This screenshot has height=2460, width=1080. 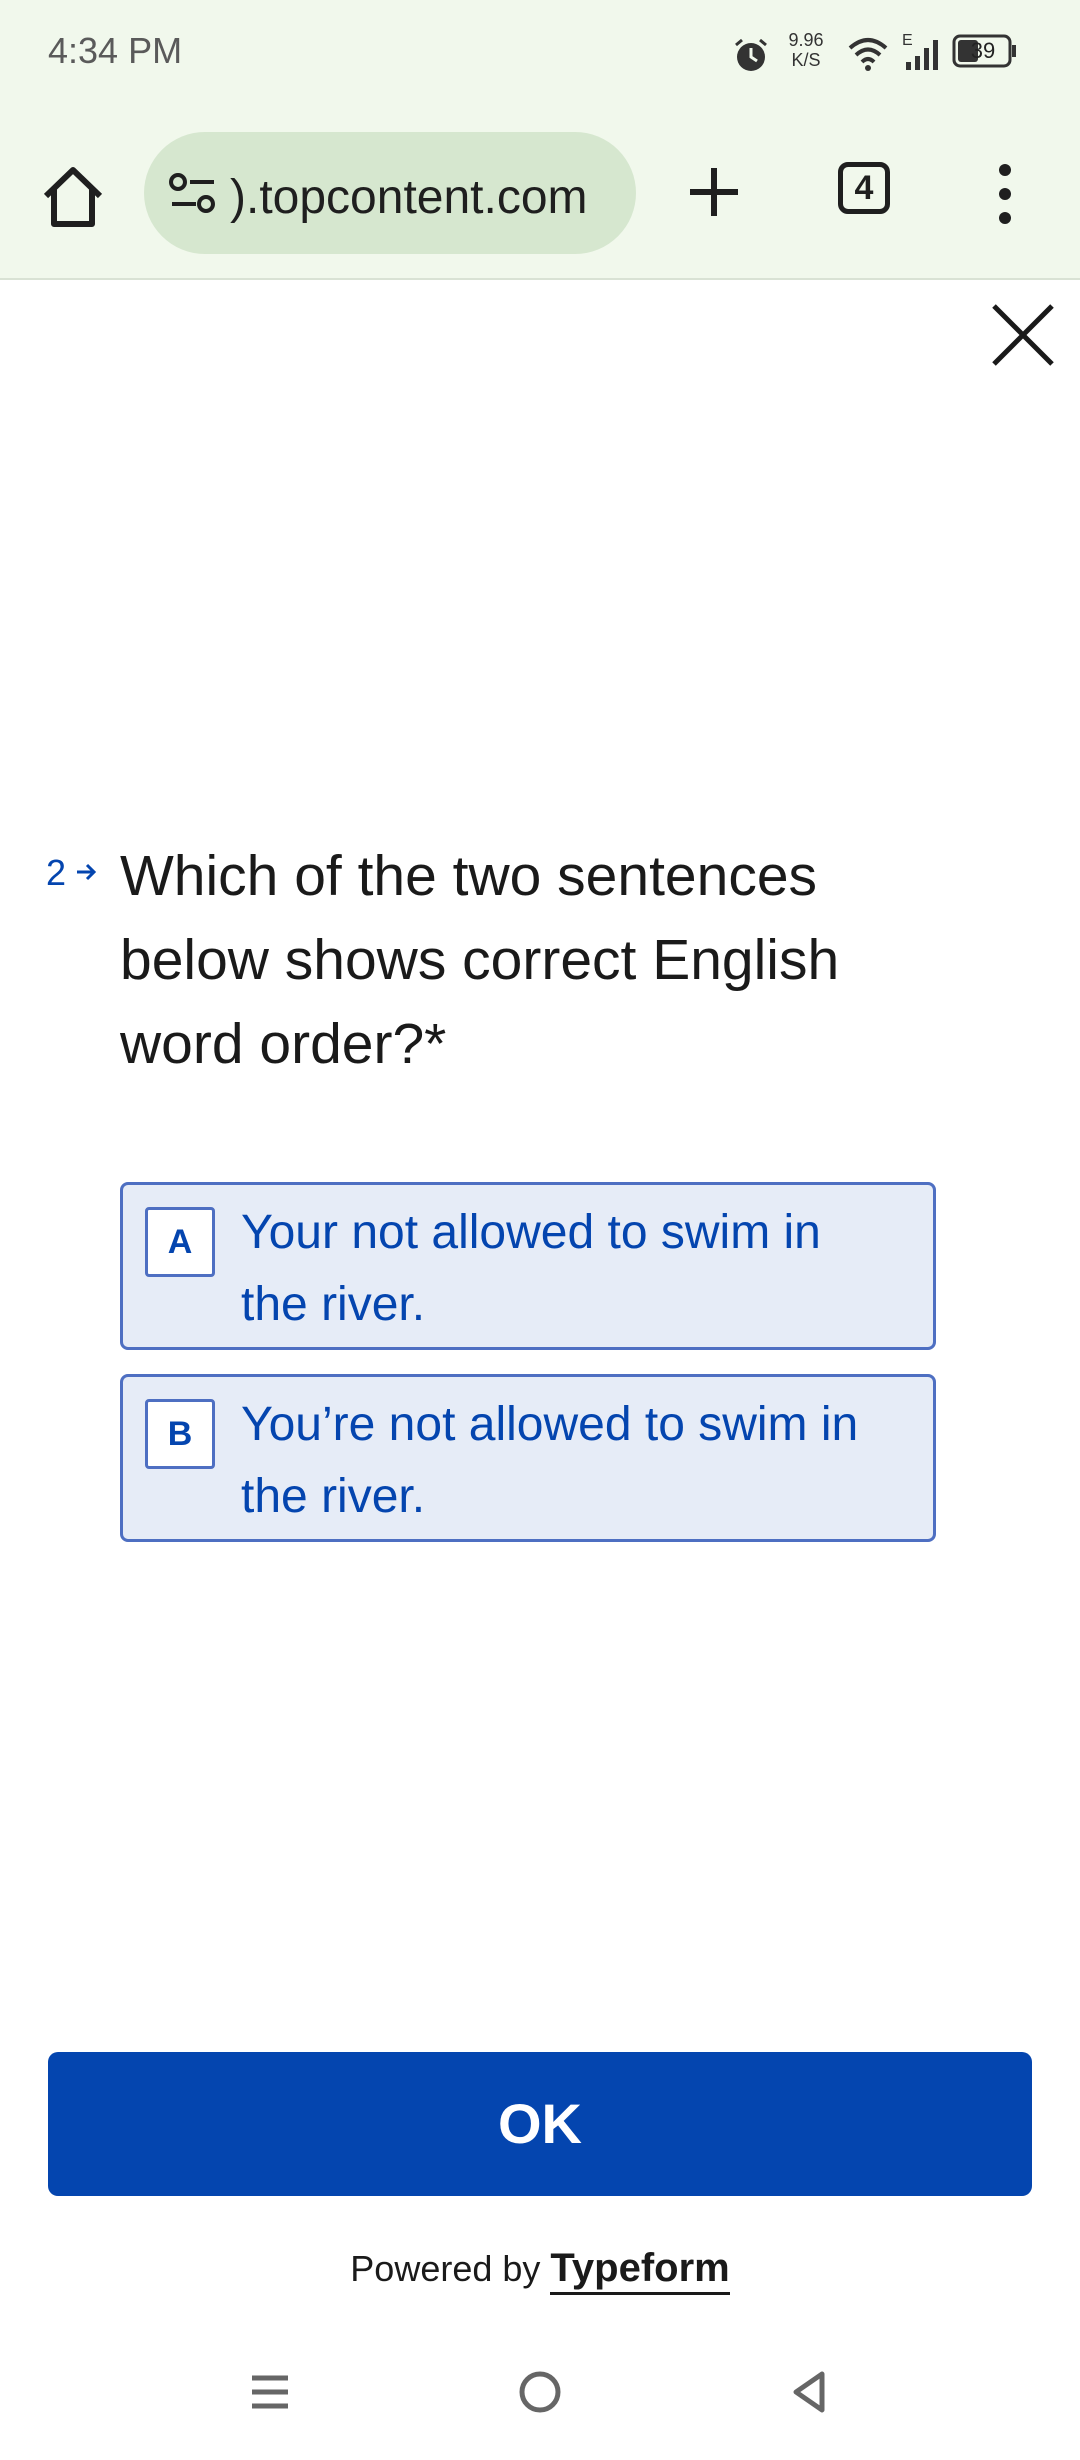 I want to click on more-vert-icon, so click(x=1005, y=194).